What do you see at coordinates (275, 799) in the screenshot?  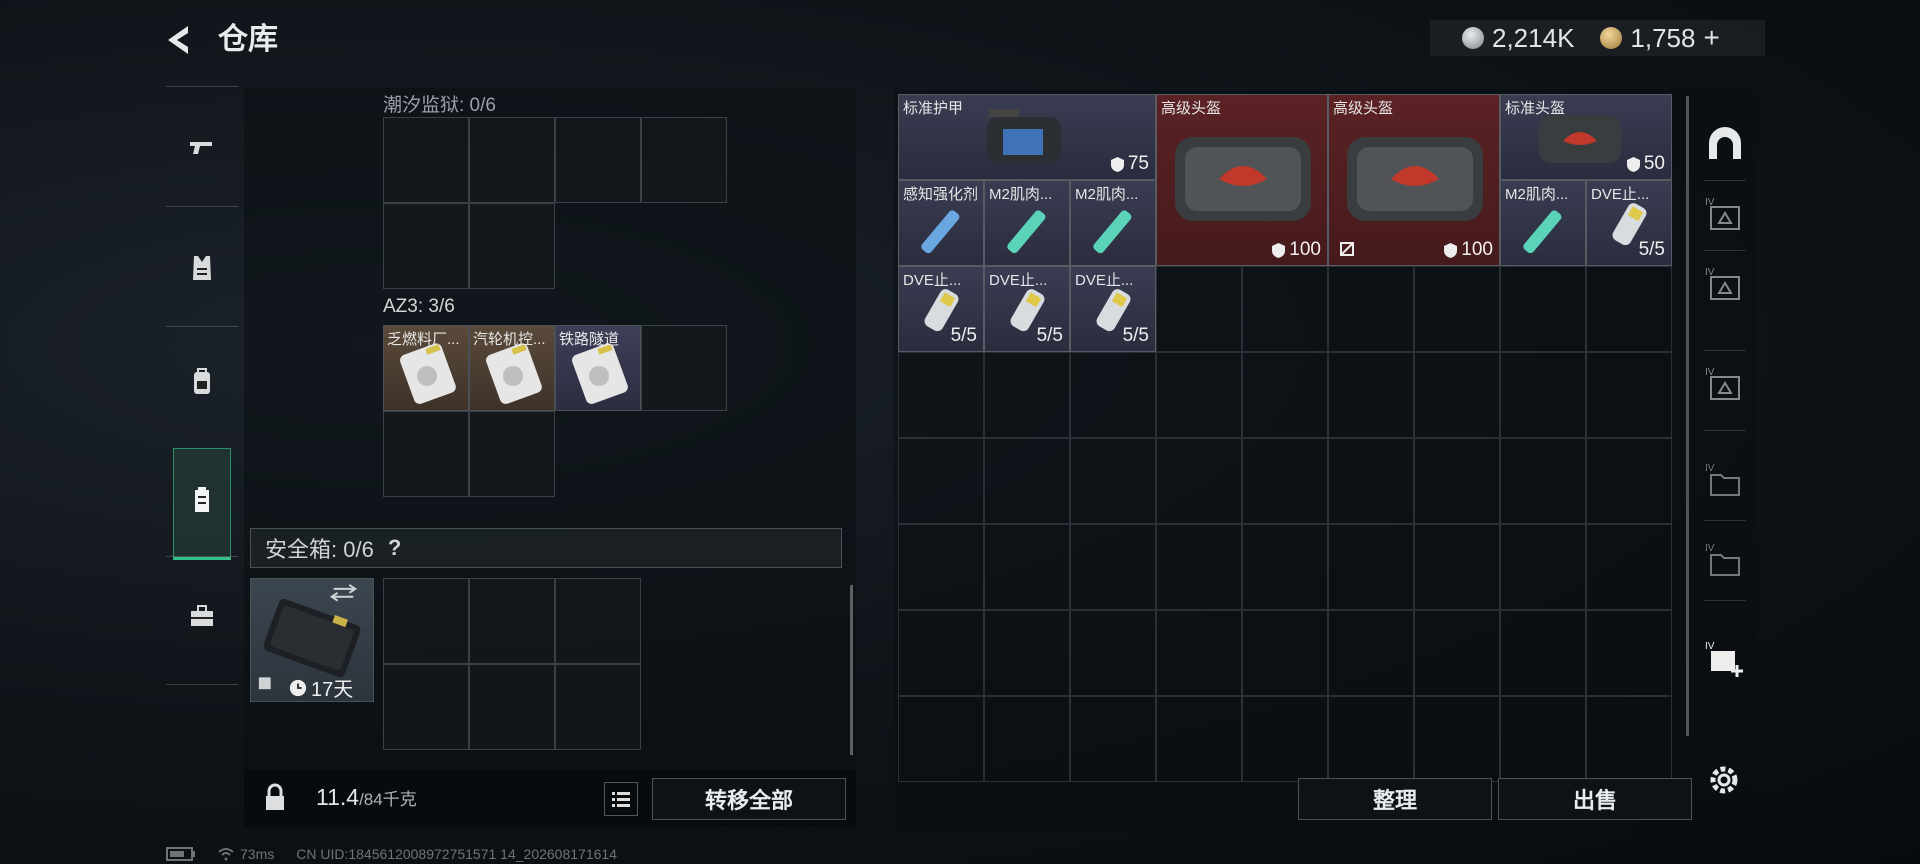 I see `lock-icon` at bounding box center [275, 799].